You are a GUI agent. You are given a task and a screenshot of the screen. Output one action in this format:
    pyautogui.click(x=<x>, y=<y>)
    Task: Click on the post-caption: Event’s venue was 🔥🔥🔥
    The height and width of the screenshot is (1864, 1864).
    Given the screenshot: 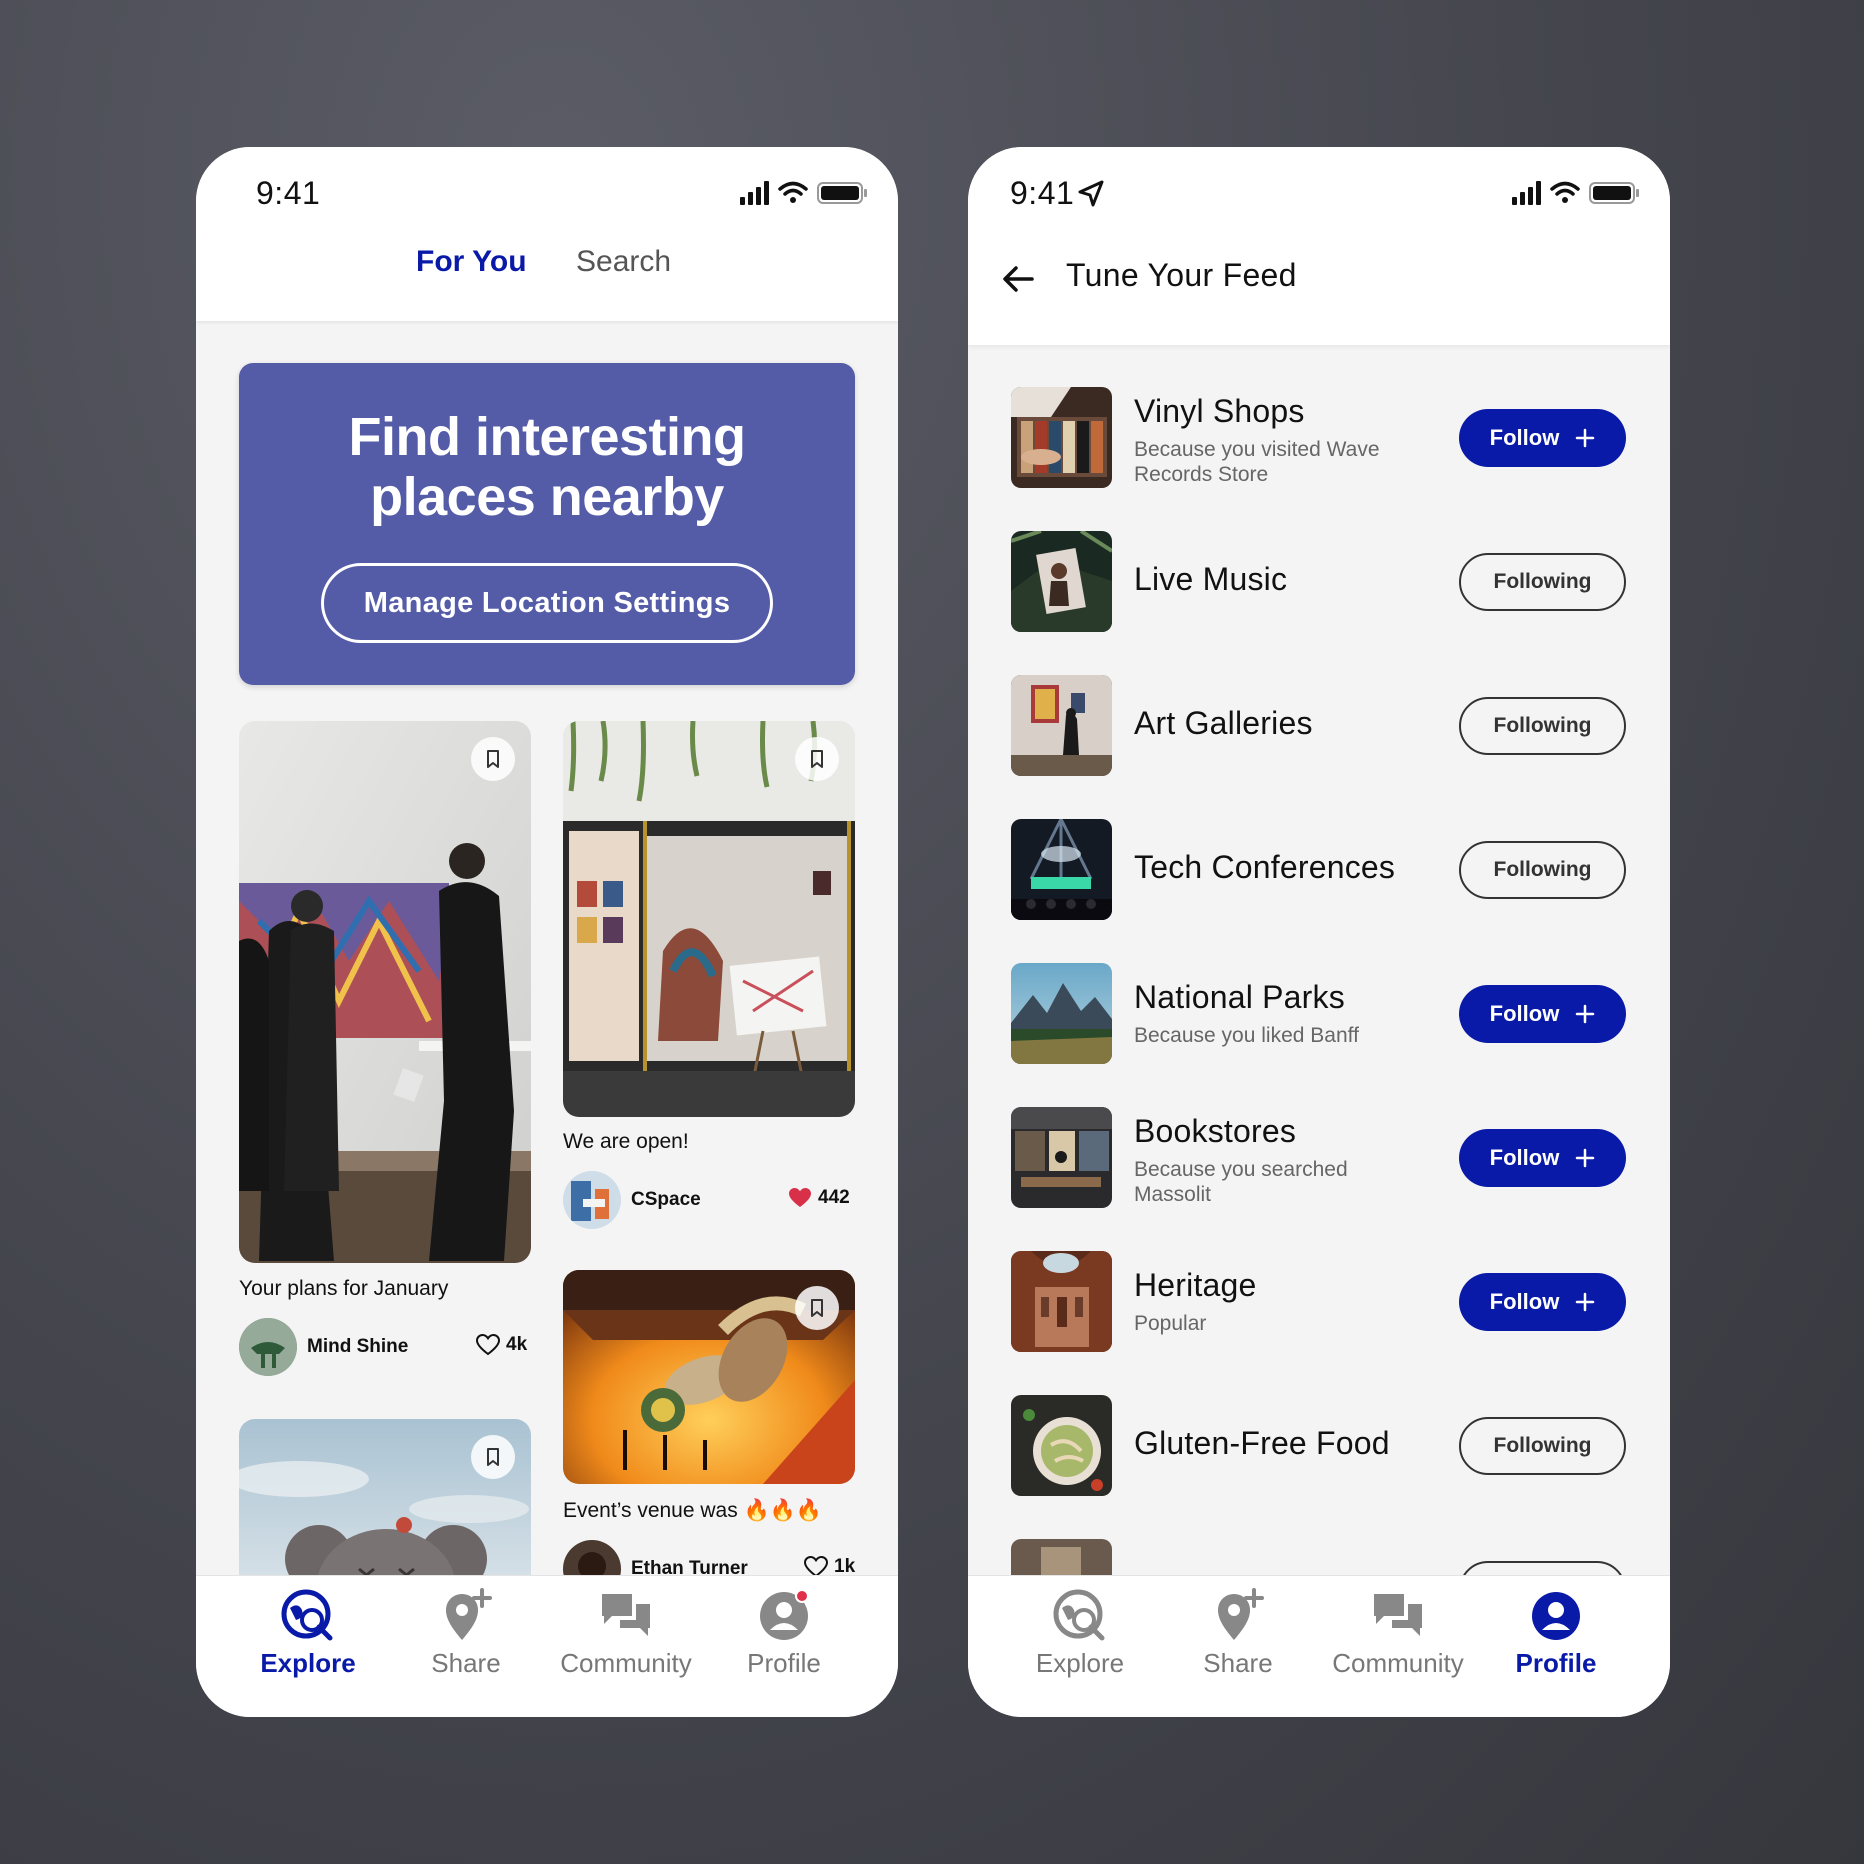 What is the action you would take?
    pyautogui.click(x=692, y=1510)
    